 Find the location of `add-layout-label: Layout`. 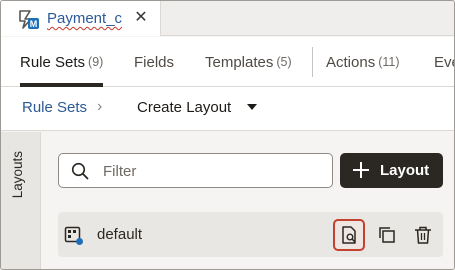

add-layout-label: Layout is located at coordinates (405, 170).